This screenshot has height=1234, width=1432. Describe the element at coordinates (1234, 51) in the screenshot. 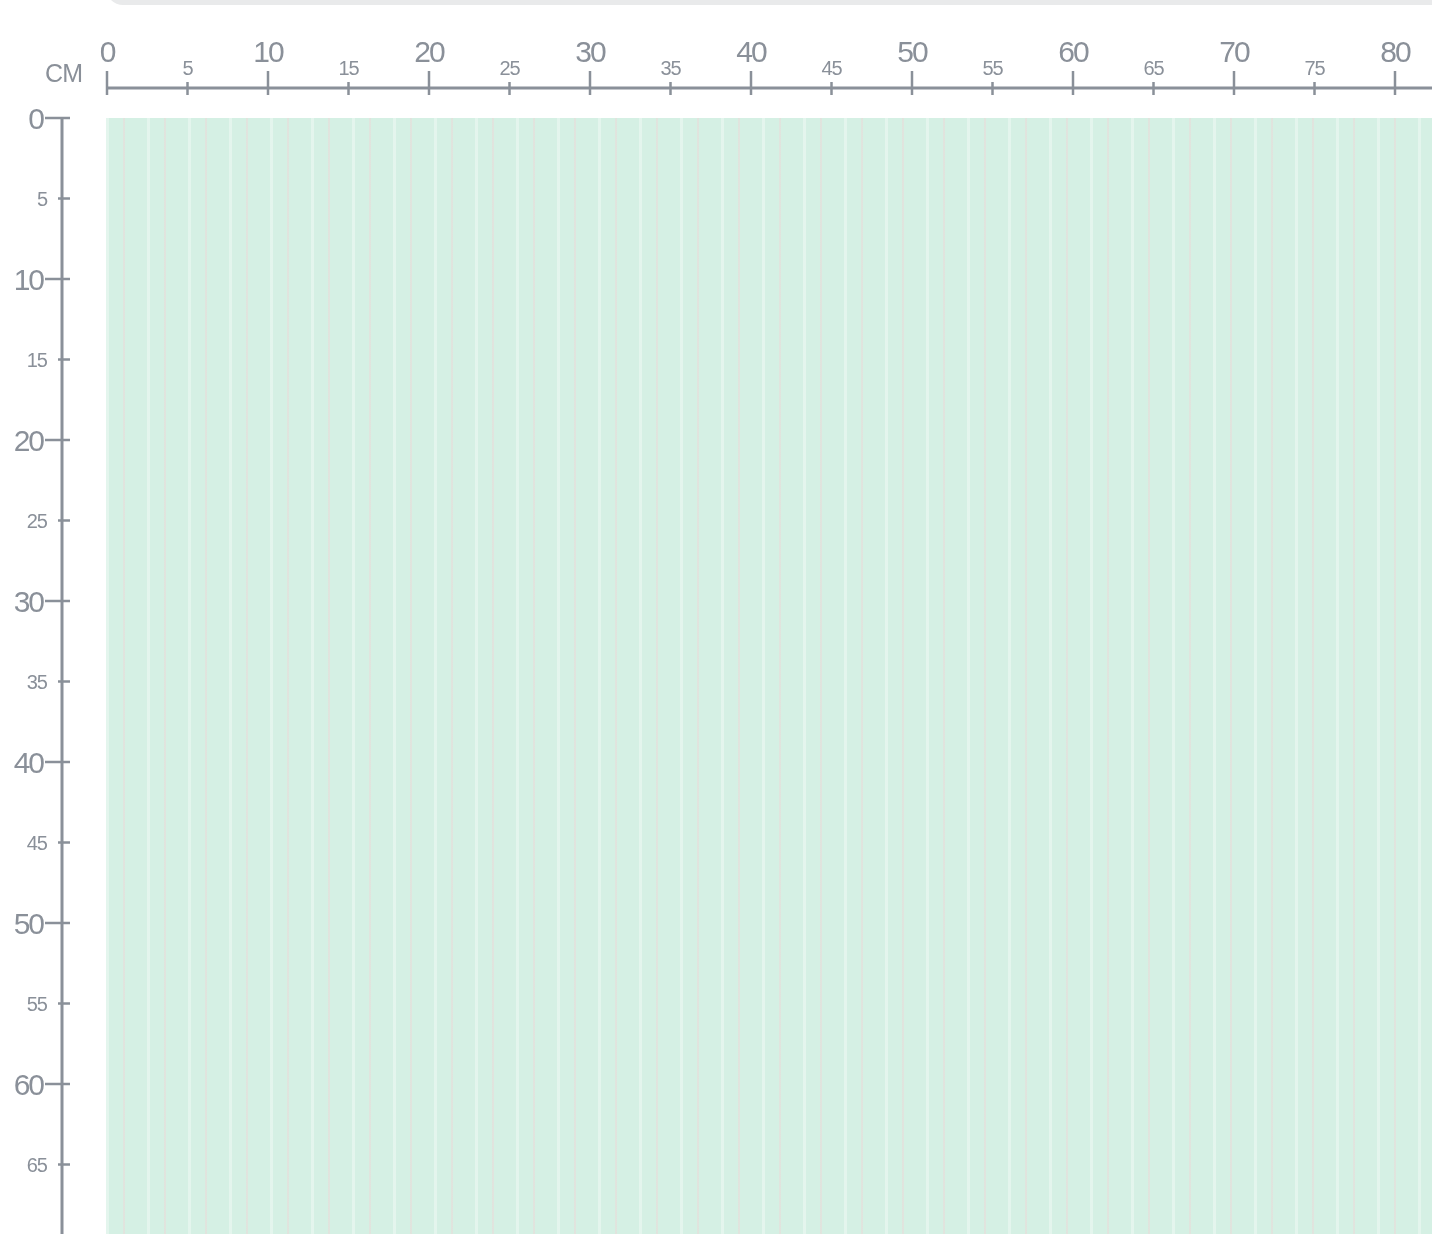

I see `ruler-label: 70` at that location.